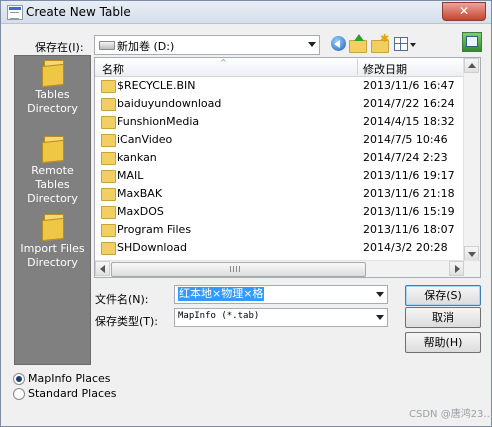  What do you see at coordinates (279, 86) in the screenshot?
I see `file-row: $RECYCLE.BIN 2013/11/6 16:47` at bounding box center [279, 86].